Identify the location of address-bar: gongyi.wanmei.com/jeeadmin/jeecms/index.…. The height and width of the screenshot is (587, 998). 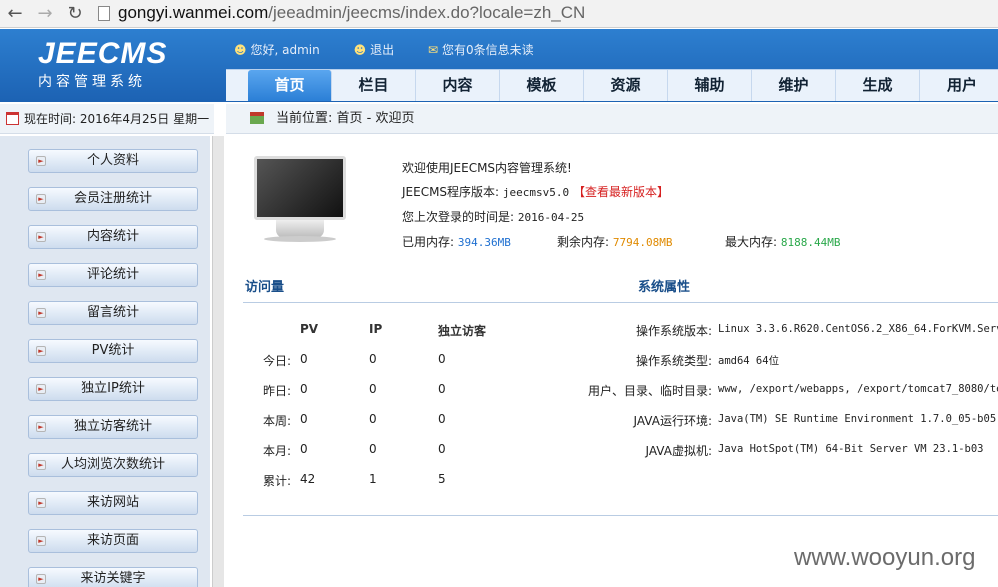
(351, 13).